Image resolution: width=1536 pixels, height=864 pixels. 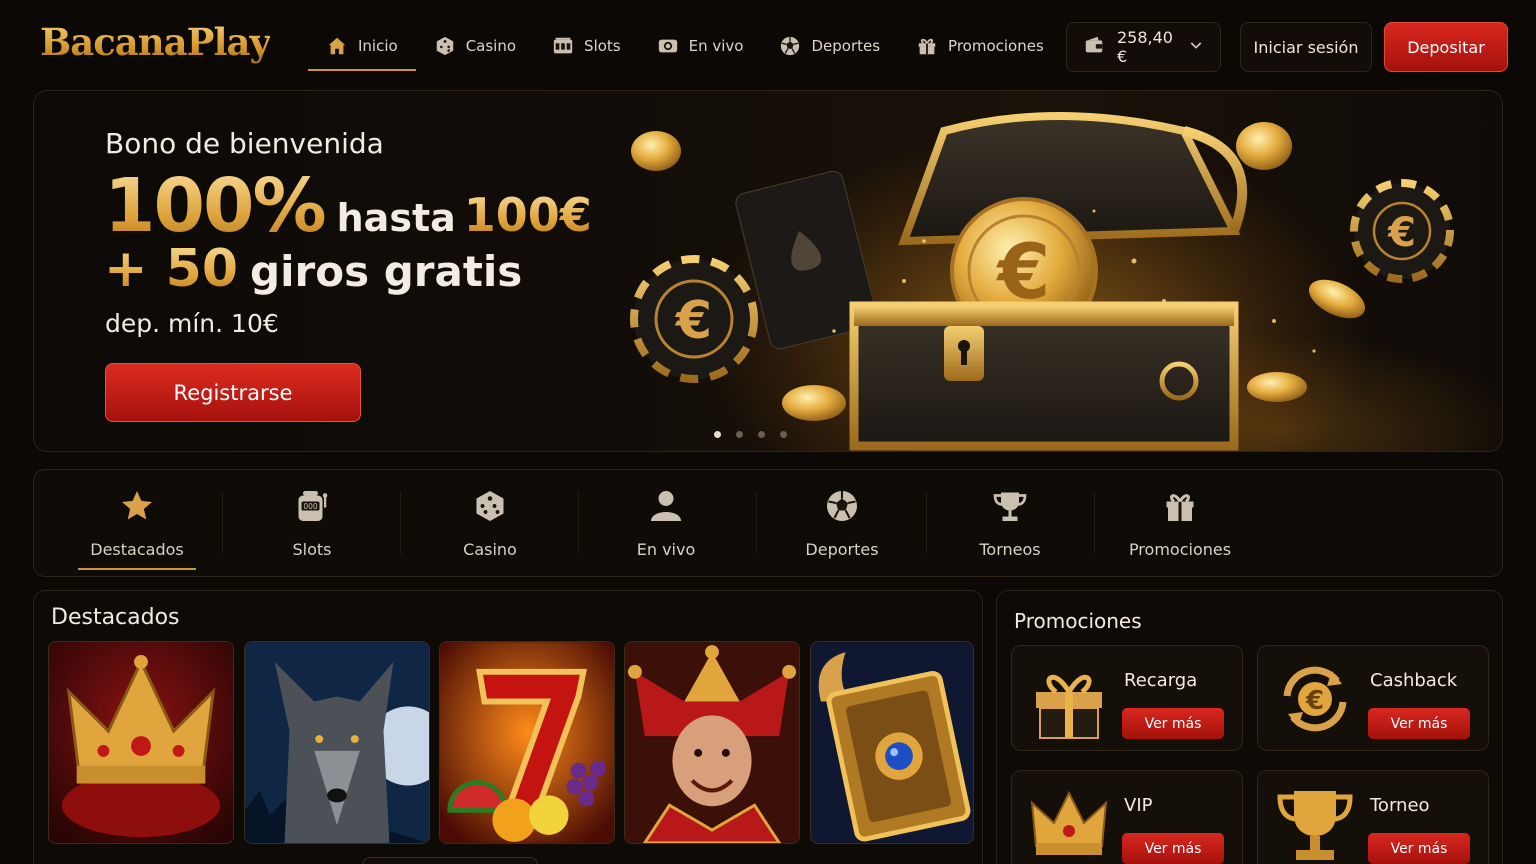 I want to click on slot-machine-icon: 000, so click(x=312, y=508).